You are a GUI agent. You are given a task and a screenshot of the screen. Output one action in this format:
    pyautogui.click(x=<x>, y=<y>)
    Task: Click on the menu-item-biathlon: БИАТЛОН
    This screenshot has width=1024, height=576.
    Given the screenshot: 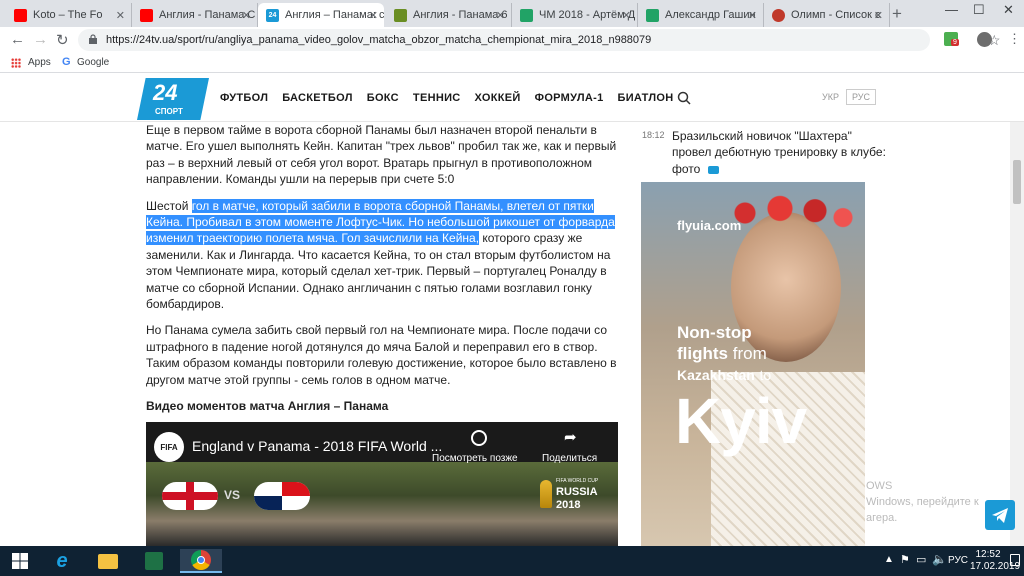 What is the action you would take?
    pyautogui.click(x=646, y=98)
    